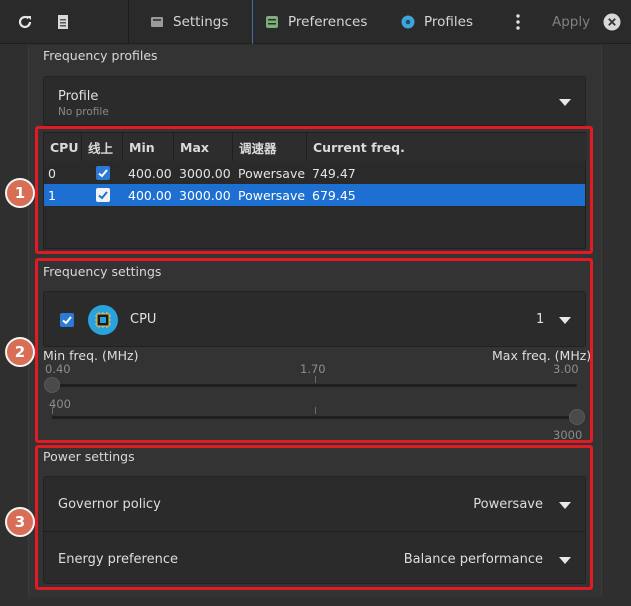 Image resolution: width=631 pixels, height=606 pixels. I want to click on kebab-menu-icon, so click(518, 22).